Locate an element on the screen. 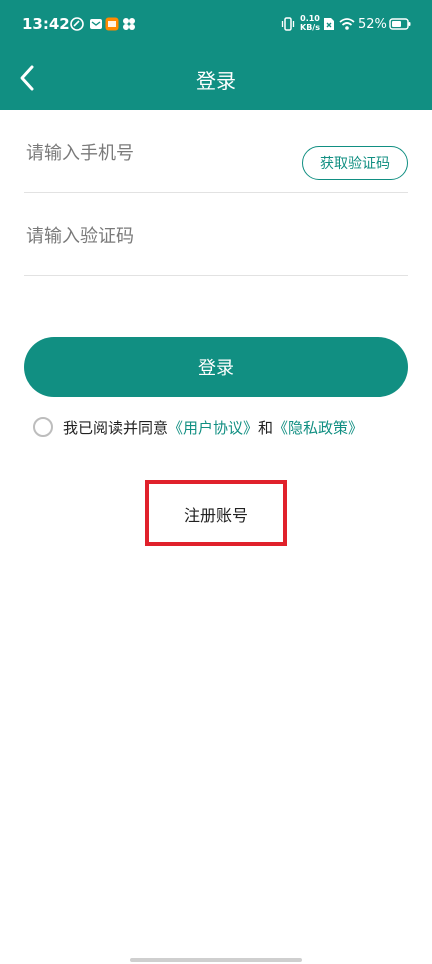 This screenshot has width=432, height=964. code-input is located at coordinates (156, 236).